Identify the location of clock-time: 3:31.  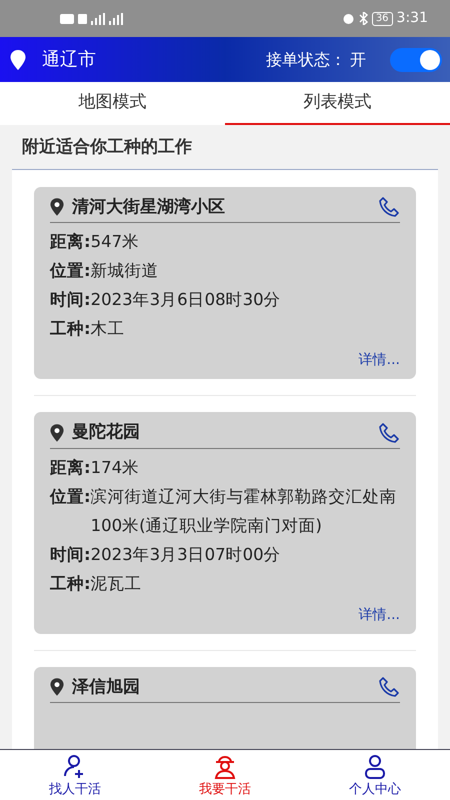
(412, 18).